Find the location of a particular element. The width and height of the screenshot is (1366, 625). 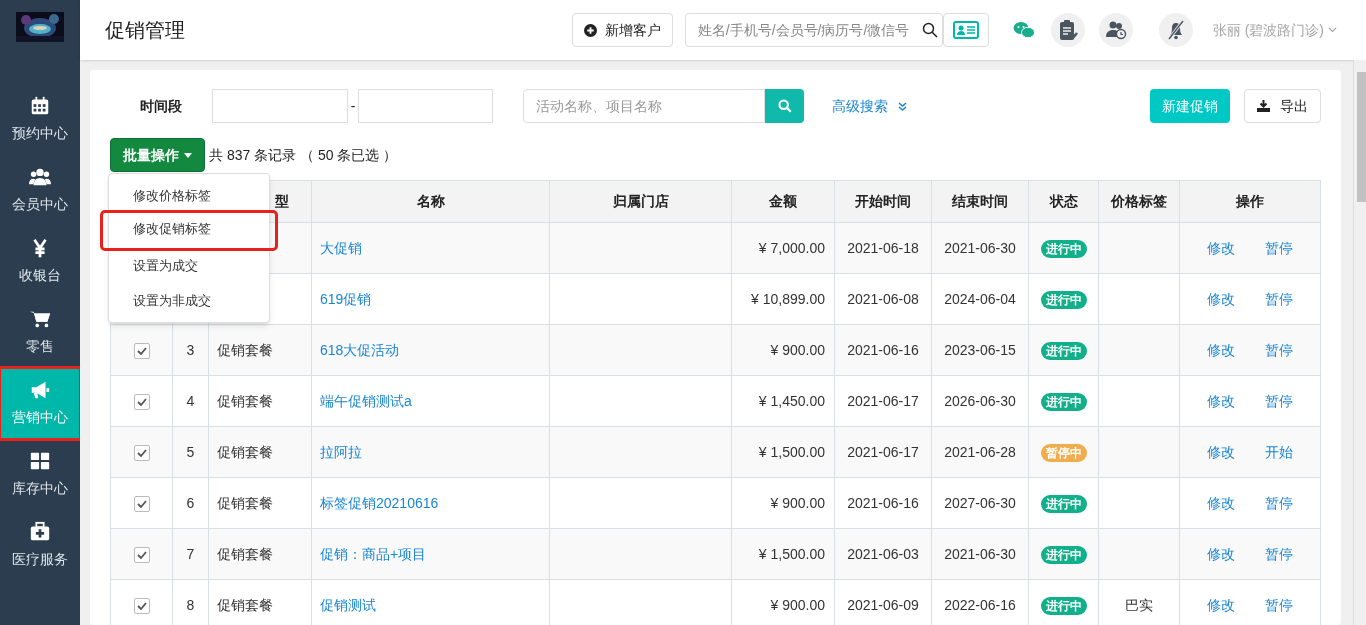

promotion-name-link: 端午促销测试a is located at coordinates (366, 400).